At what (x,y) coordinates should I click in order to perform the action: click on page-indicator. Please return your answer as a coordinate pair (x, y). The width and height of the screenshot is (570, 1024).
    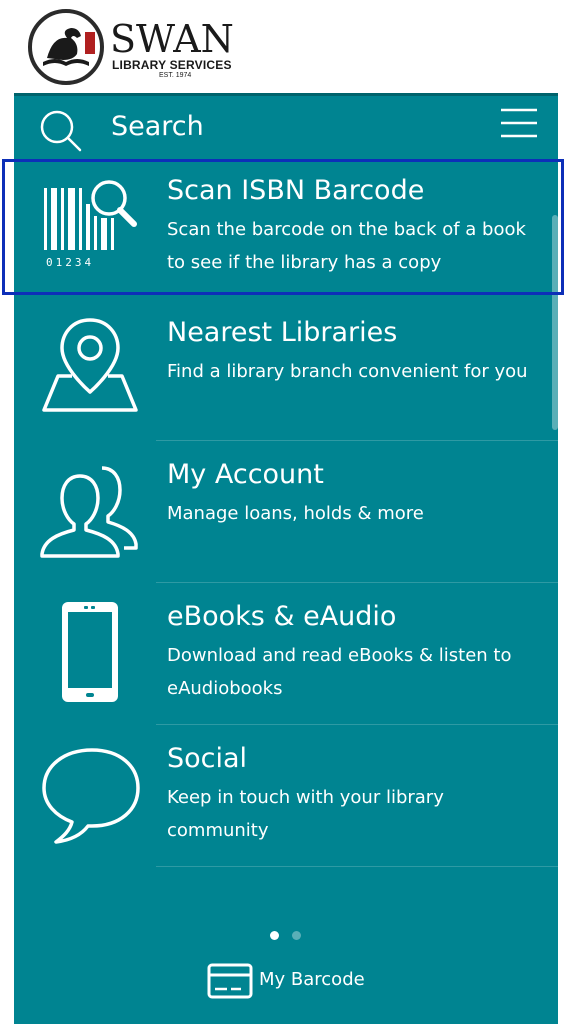
    Looking at the image, I should click on (290, 936).